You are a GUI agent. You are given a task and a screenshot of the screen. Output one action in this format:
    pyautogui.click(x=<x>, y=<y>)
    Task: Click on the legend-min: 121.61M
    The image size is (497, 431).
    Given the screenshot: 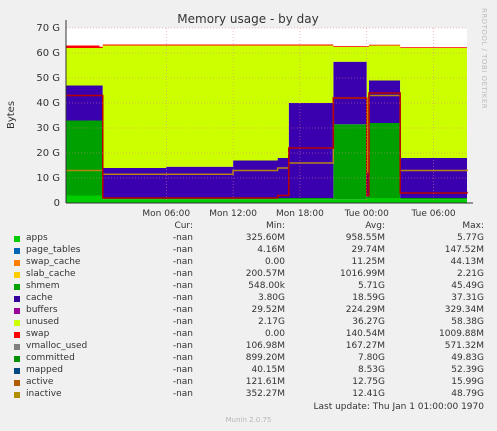 What is the action you would take?
    pyautogui.click(x=265, y=382)
    